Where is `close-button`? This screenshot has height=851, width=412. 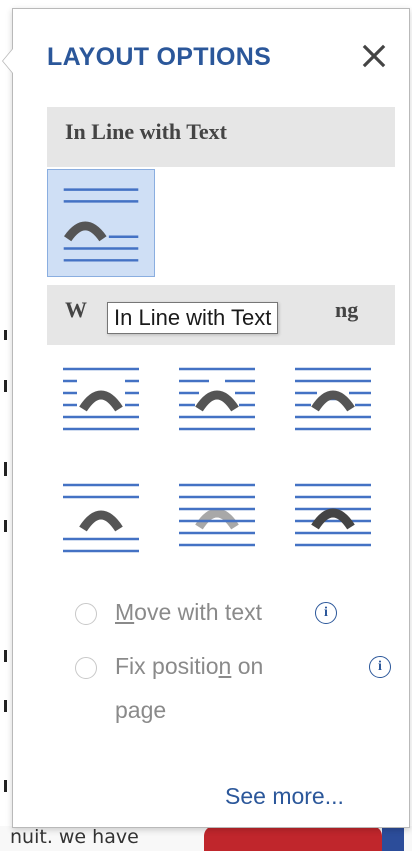 close-button is located at coordinates (374, 56).